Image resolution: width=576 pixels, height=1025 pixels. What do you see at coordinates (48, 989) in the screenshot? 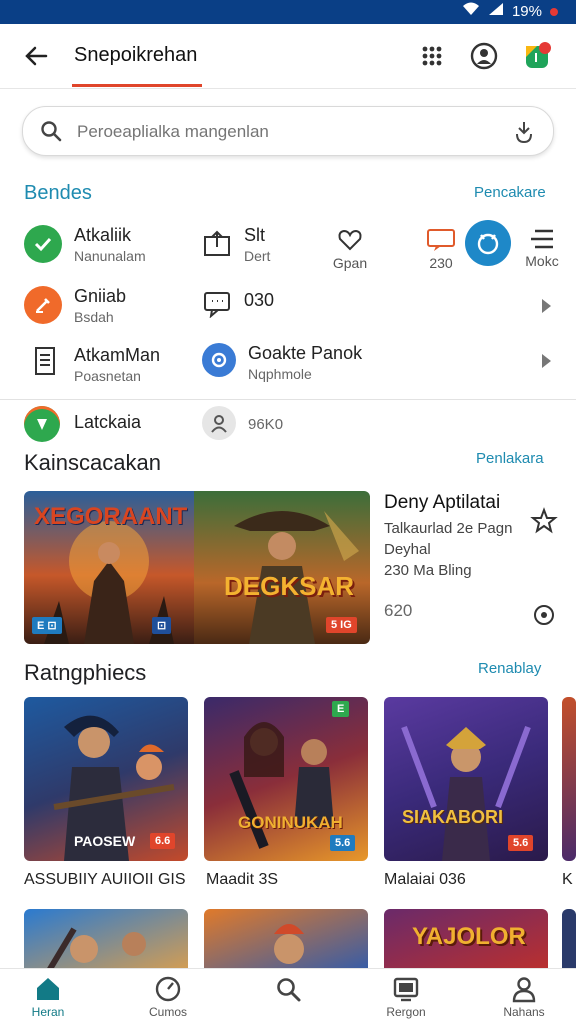
I see `home-icon` at bounding box center [48, 989].